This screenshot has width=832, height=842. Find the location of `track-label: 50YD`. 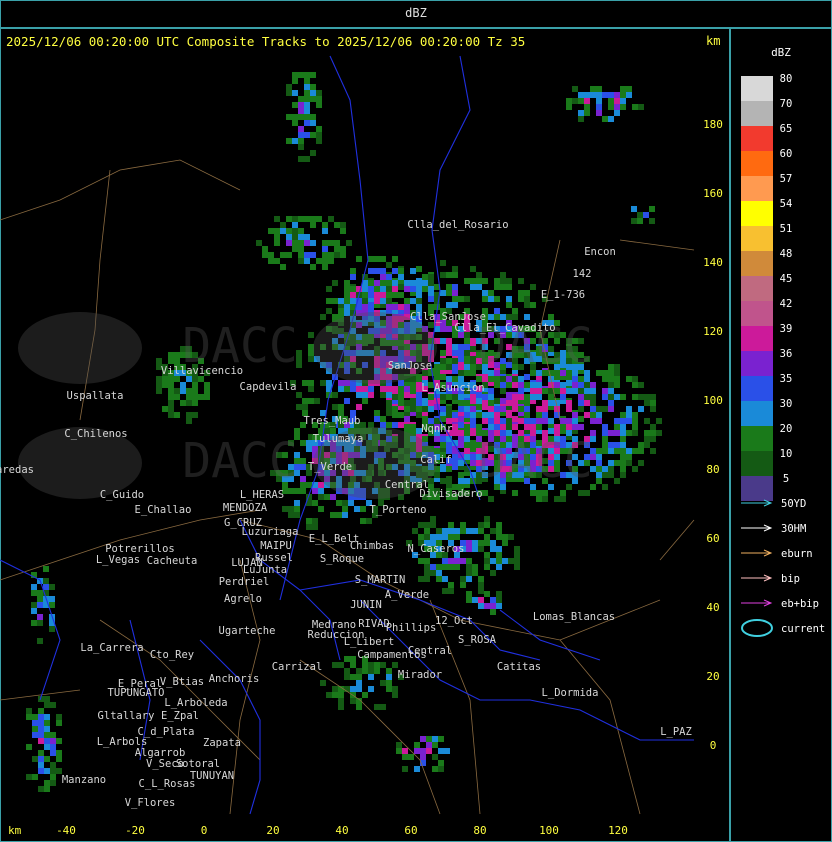

track-label: 50YD is located at coordinates (793, 504).